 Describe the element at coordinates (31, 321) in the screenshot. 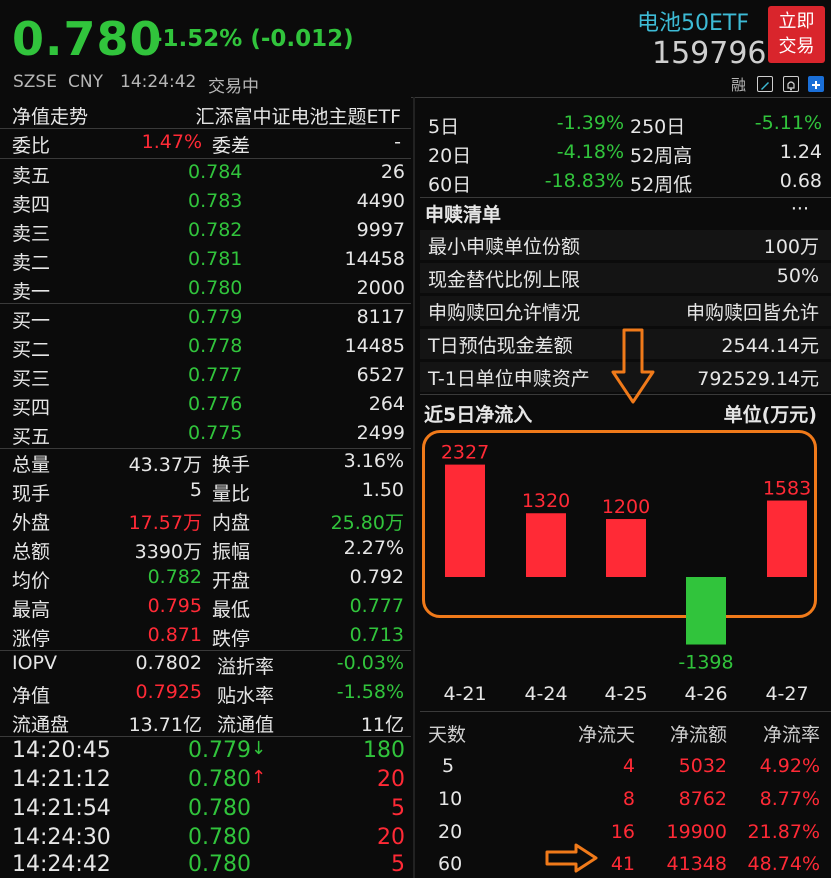

I see `buy-level-label: 买一` at that location.